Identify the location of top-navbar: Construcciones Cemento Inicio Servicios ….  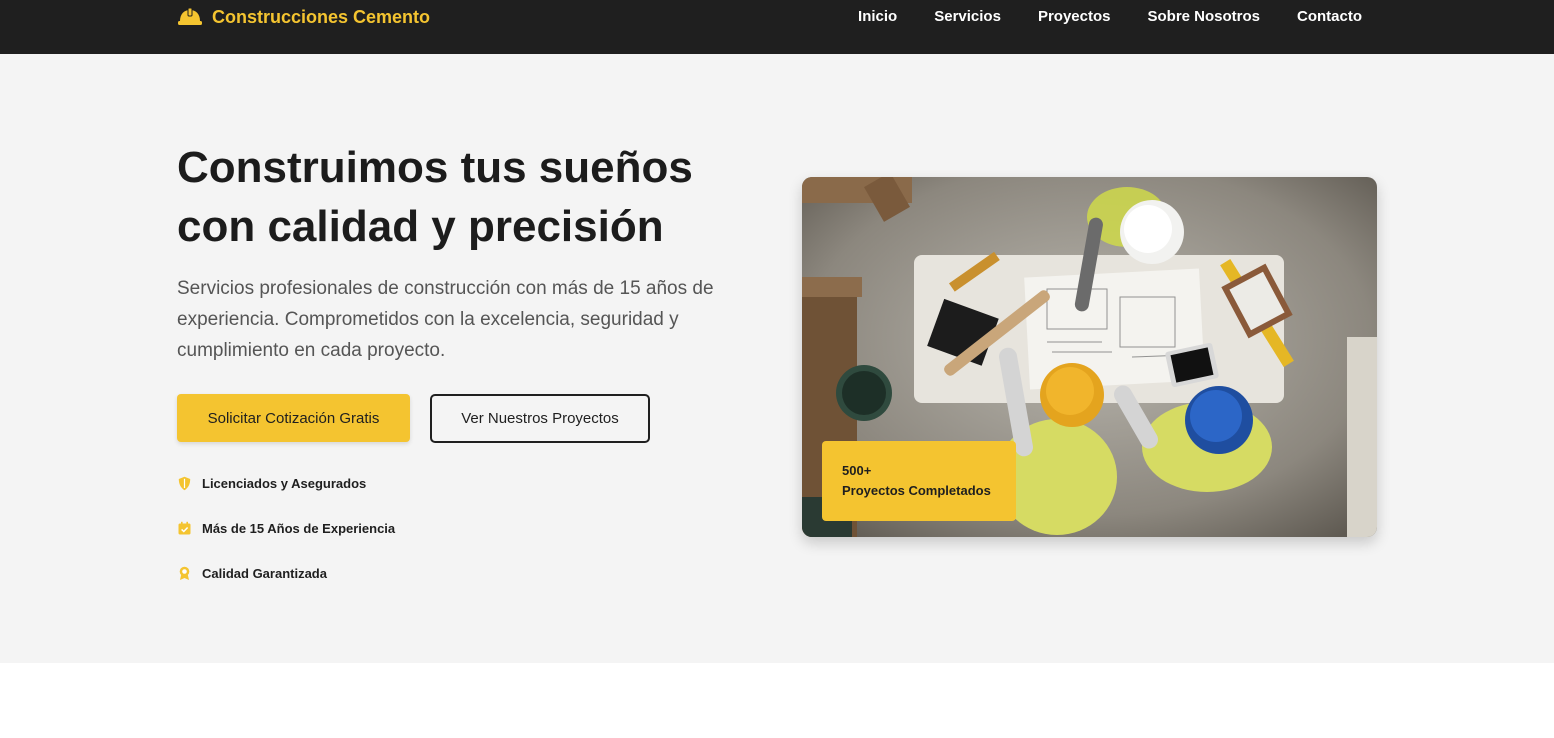
(777, 27).